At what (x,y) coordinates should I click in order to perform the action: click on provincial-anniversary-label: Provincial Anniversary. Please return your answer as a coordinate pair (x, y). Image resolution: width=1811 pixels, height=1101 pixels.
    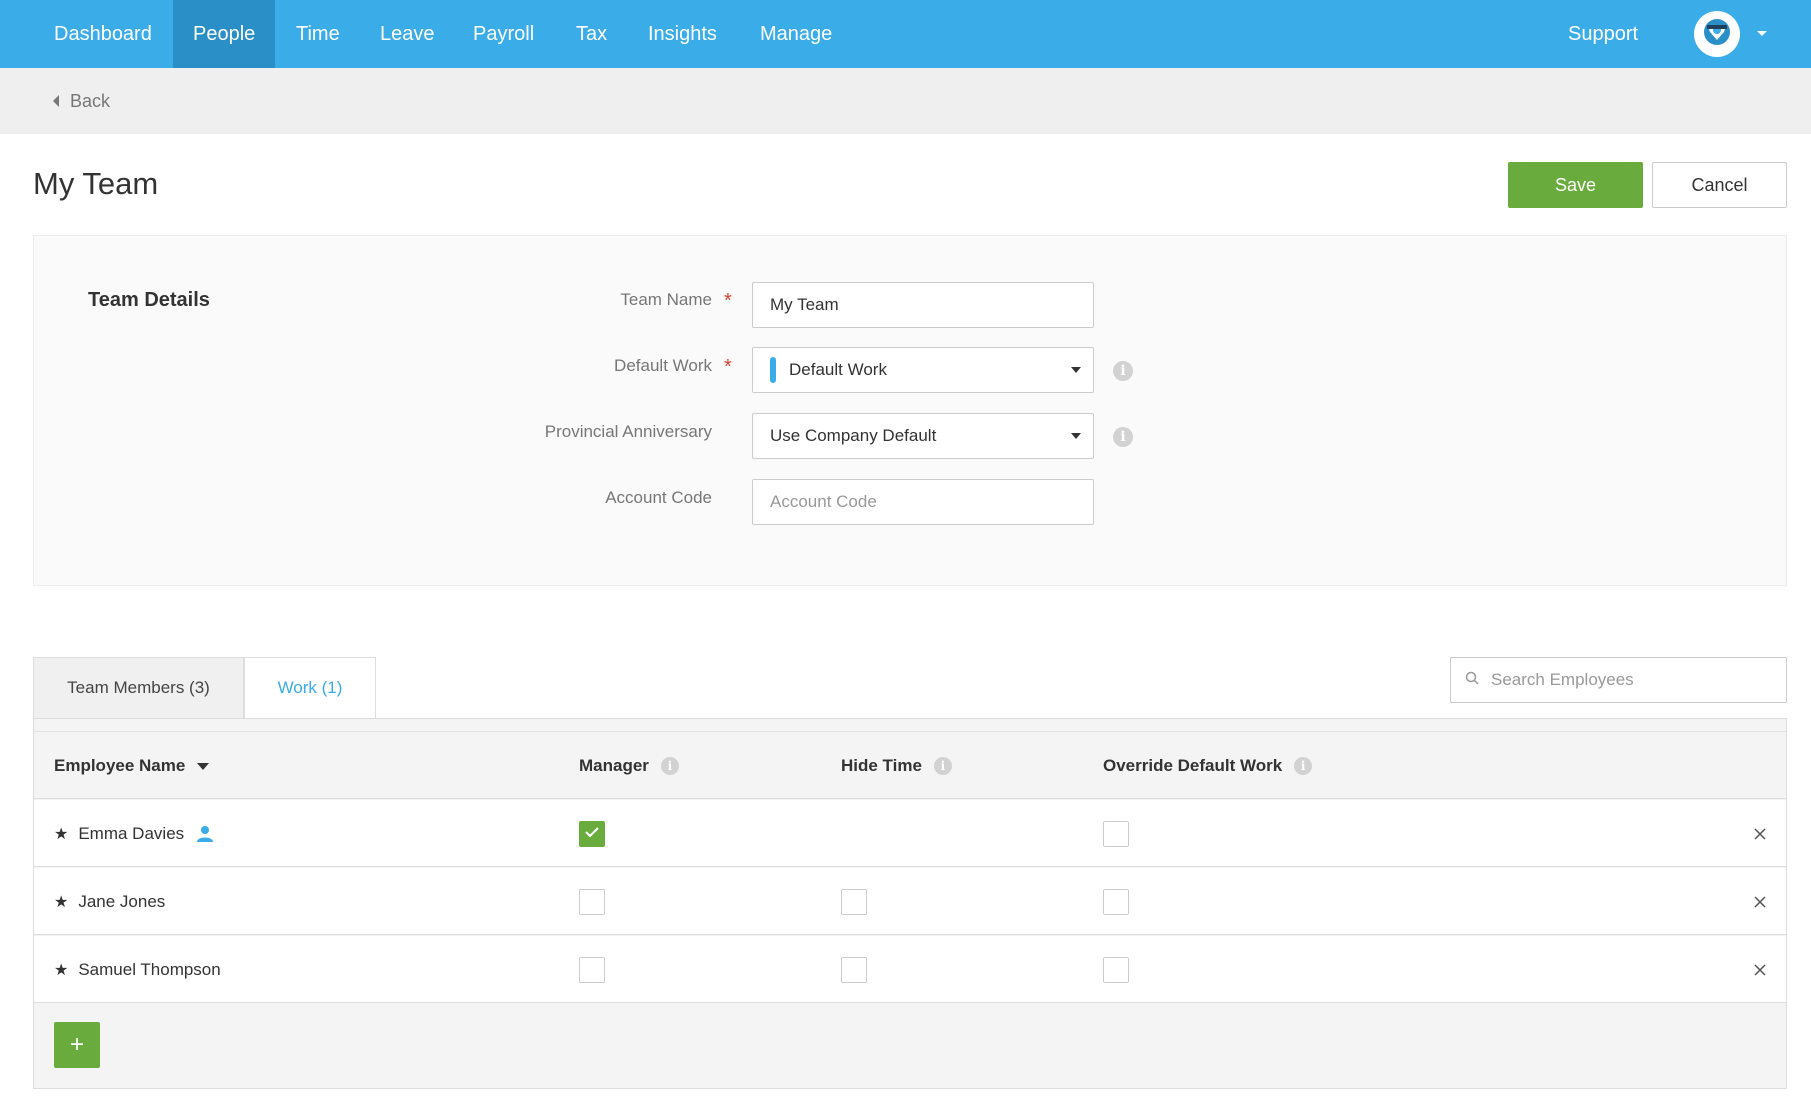
    Looking at the image, I should click on (628, 431).